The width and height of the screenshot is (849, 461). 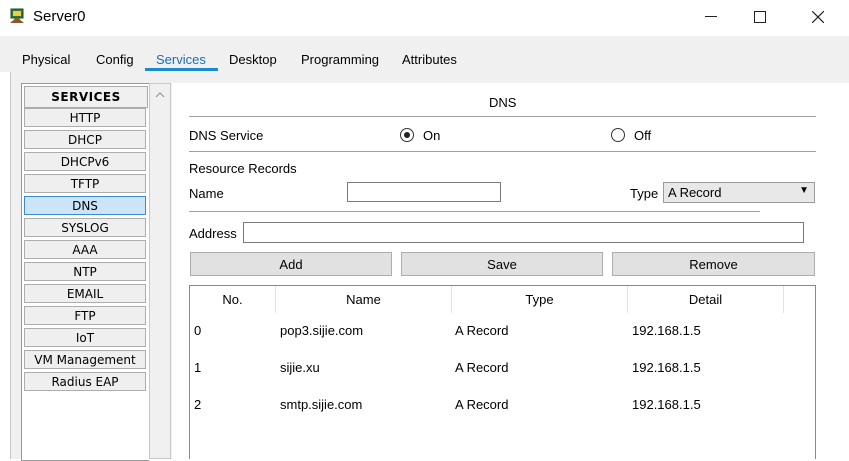 What do you see at coordinates (502, 264) in the screenshot?
I see `save-button: Save` at bounding box center [502, 264].